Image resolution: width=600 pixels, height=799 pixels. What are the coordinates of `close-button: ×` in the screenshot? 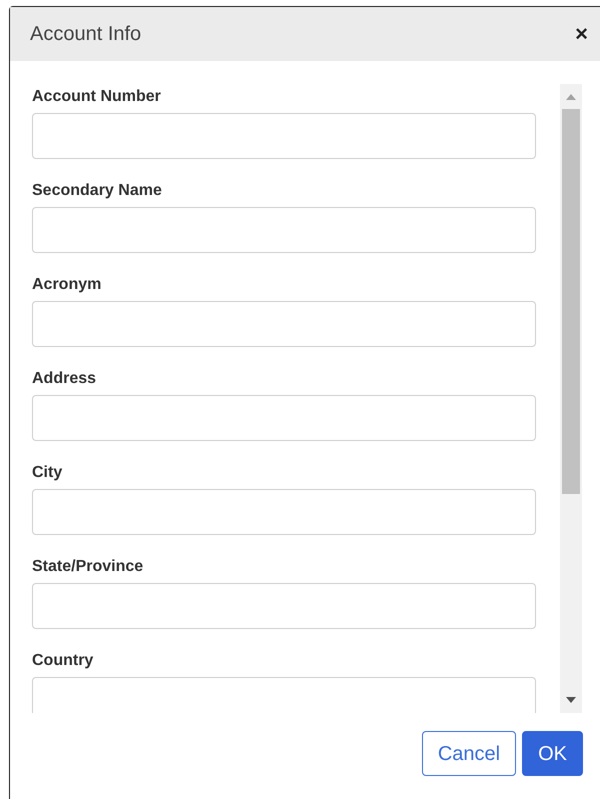 It's located at (581, 34).